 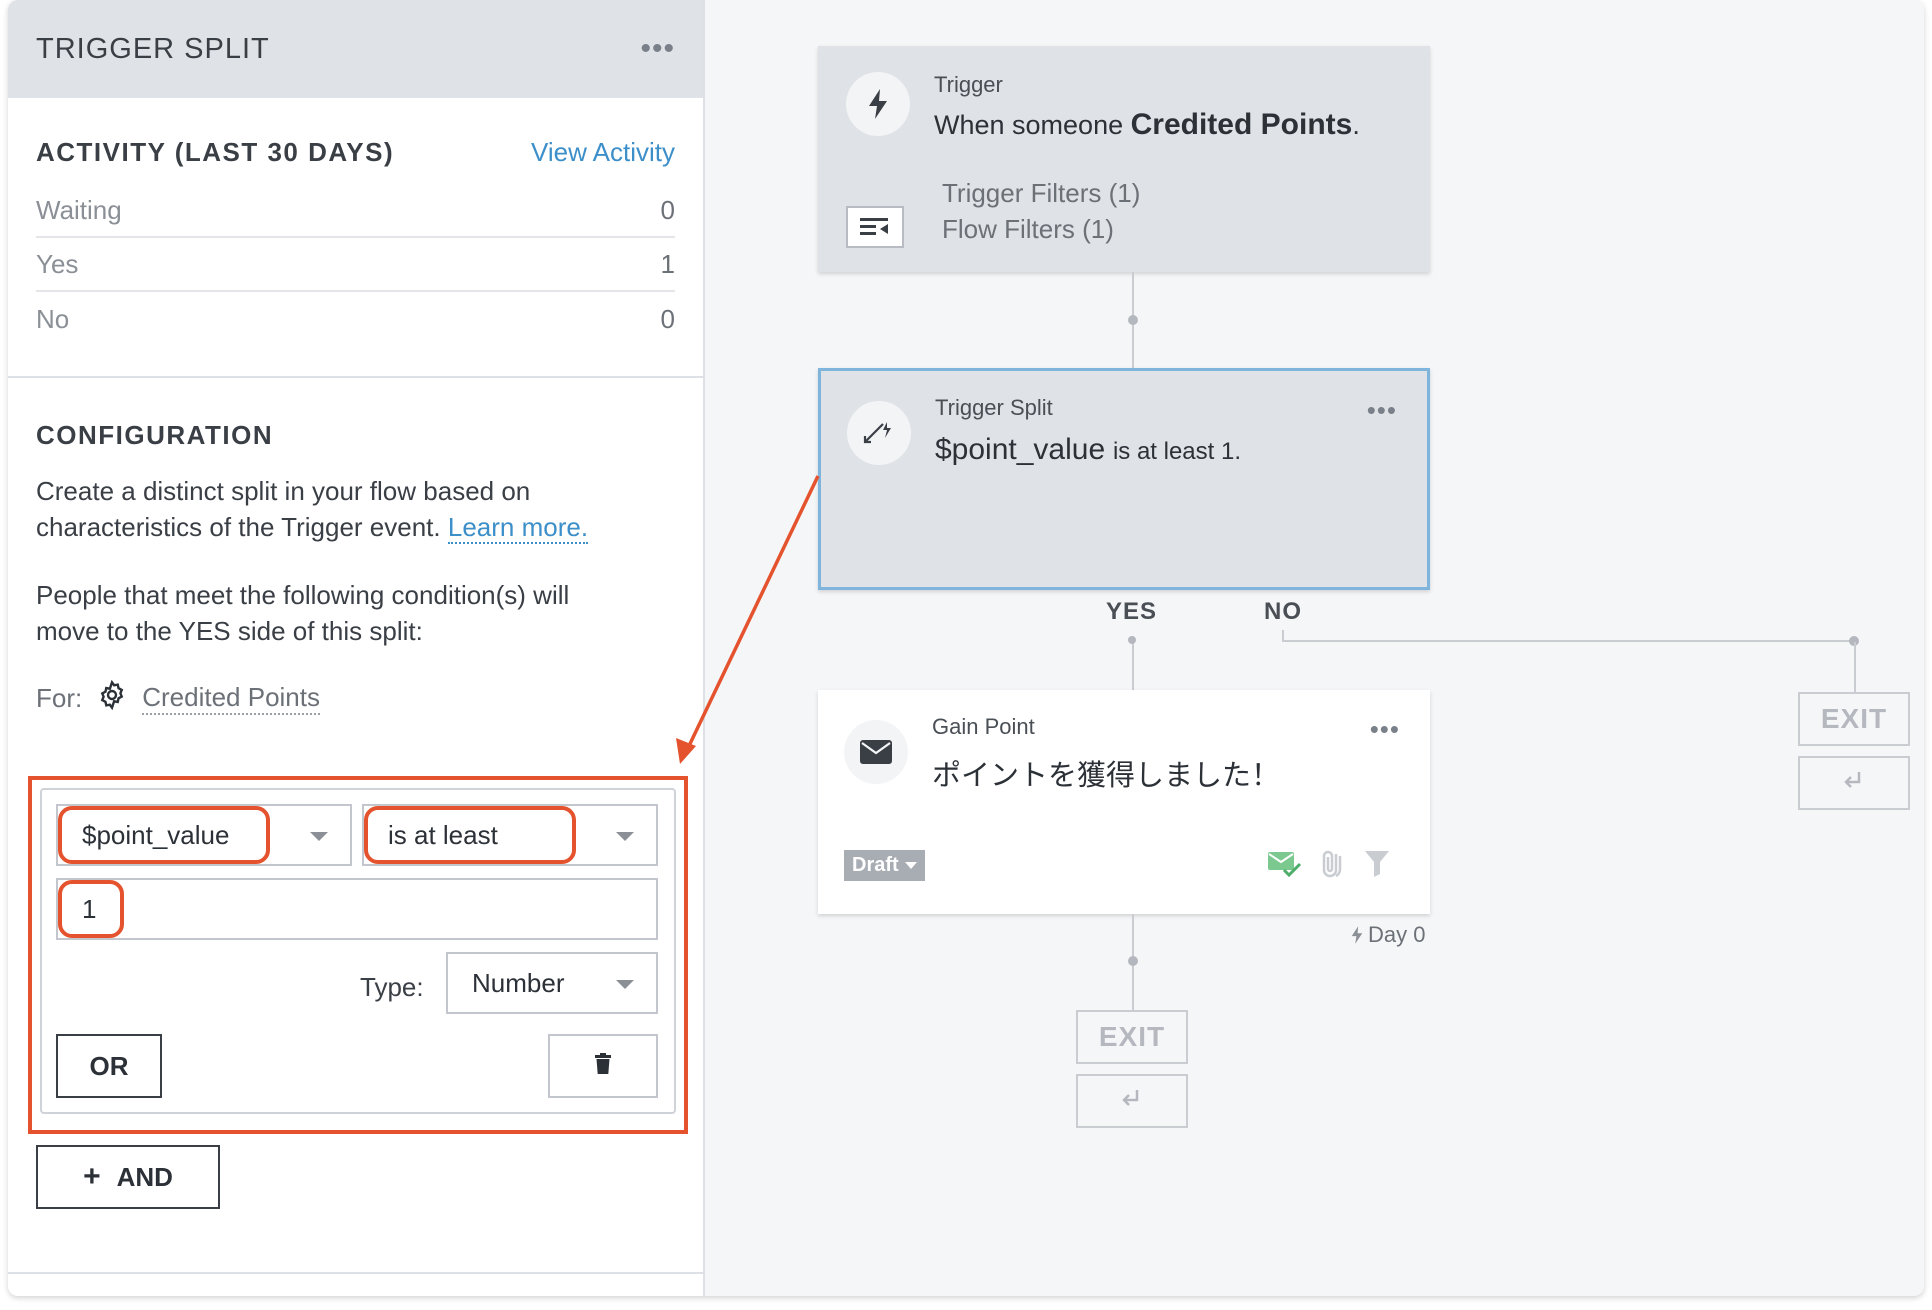 I want to click on email-label: Gain Point, so click(x=983, y=726).